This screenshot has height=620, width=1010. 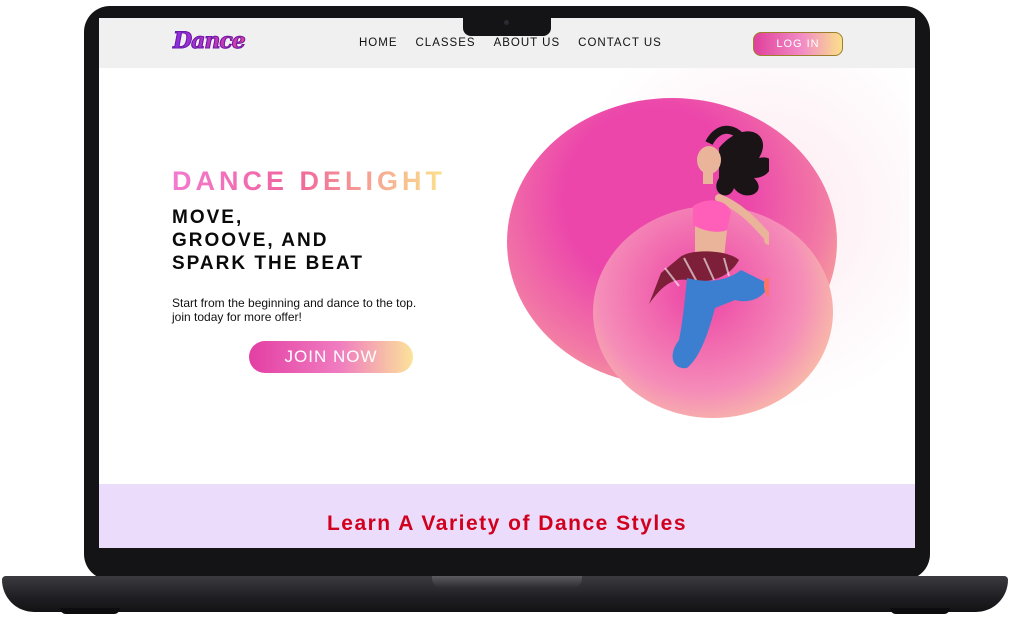 I want to click on headline-line-2: GROOVE, AND, so click(x=250, y=240).